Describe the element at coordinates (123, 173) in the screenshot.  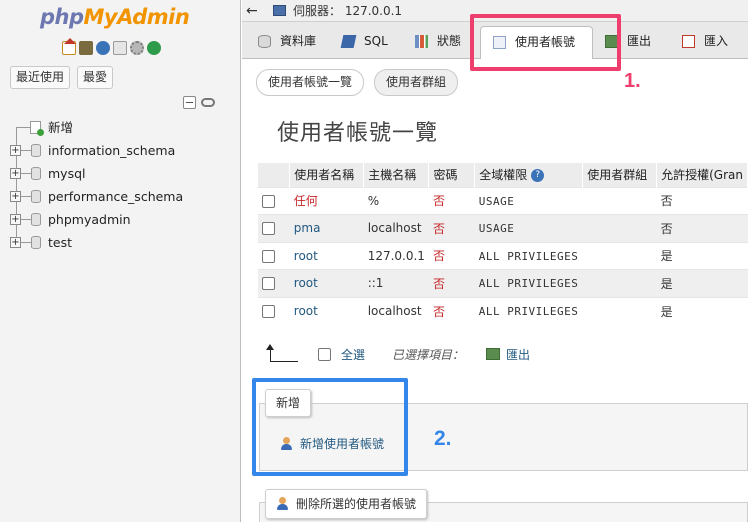
I see `tree-item-mysql: + mysql` at that location.